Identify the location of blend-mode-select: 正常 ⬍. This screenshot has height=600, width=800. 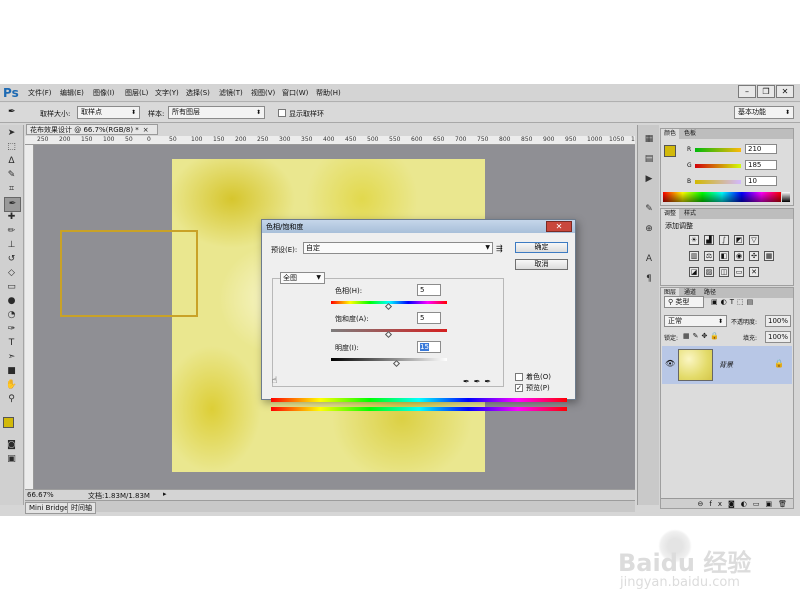
(695, 321).